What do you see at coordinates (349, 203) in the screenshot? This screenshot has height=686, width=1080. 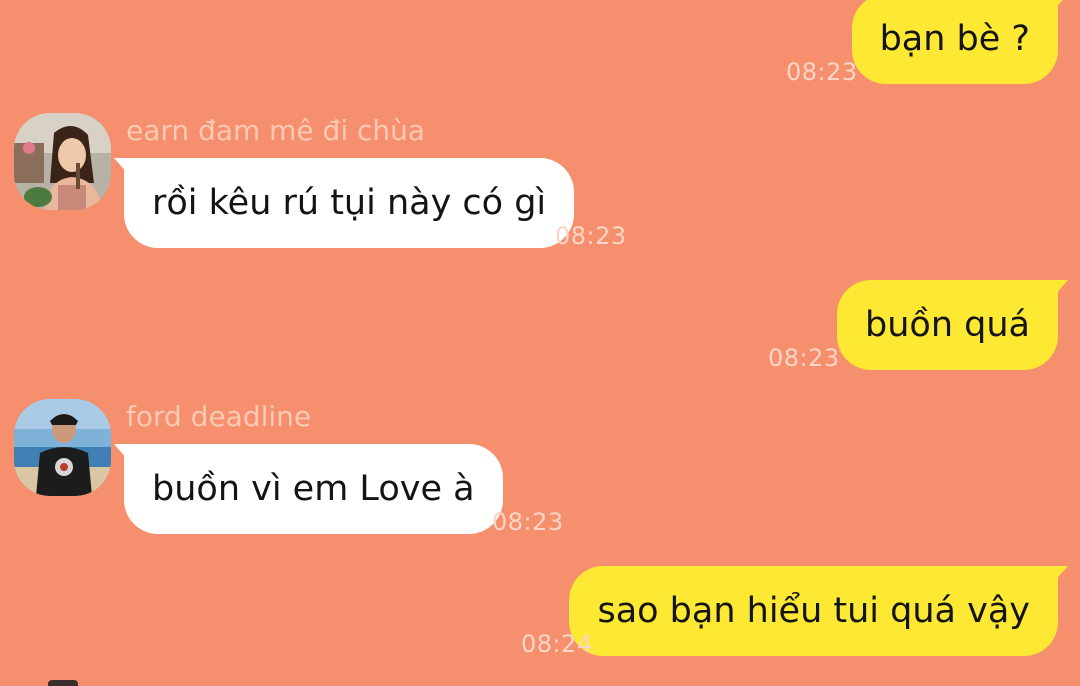 I see `message-text: rồi kêu rú tụi này có gì` at bounding box center [349, 203].